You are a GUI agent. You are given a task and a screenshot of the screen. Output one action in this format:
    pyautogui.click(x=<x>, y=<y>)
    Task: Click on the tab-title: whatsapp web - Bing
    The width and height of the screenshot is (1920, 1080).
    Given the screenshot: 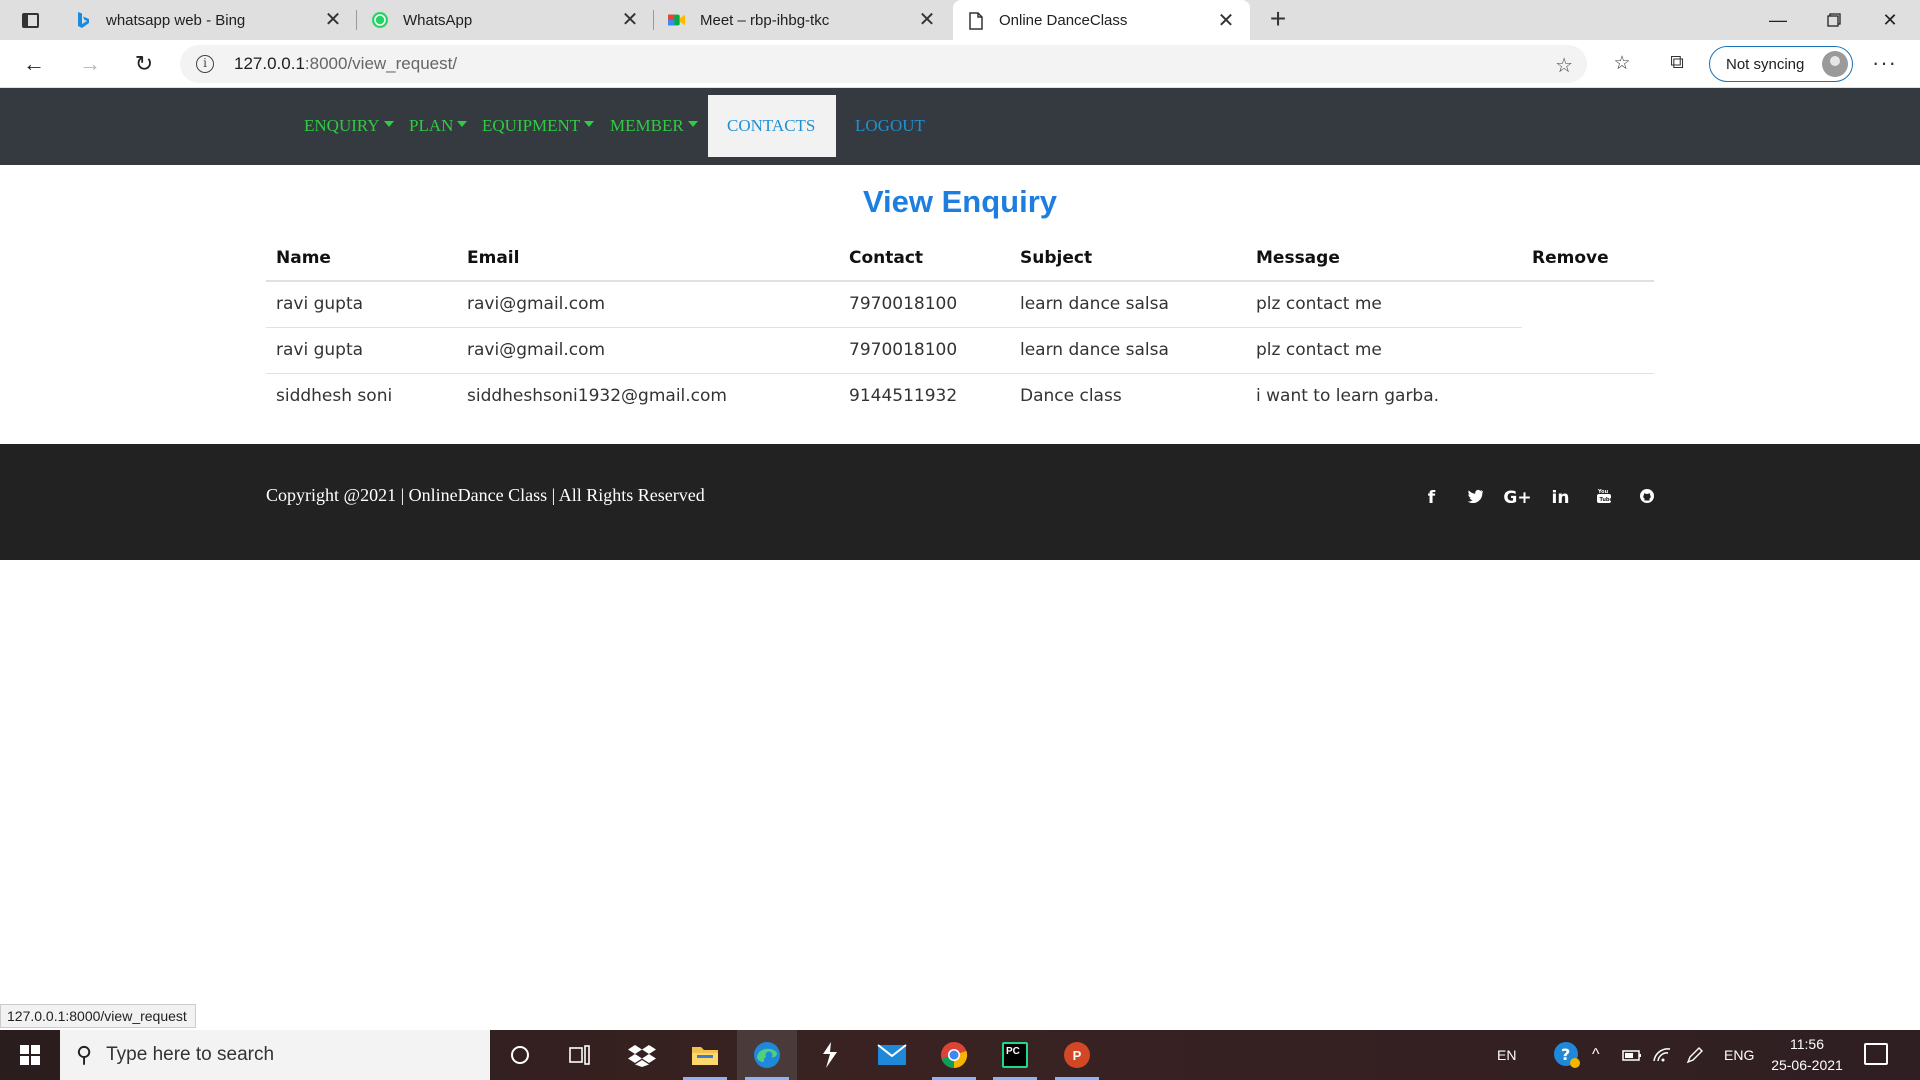 What is the action you would take?
    pyautogui.click(x=176, y=20)
    